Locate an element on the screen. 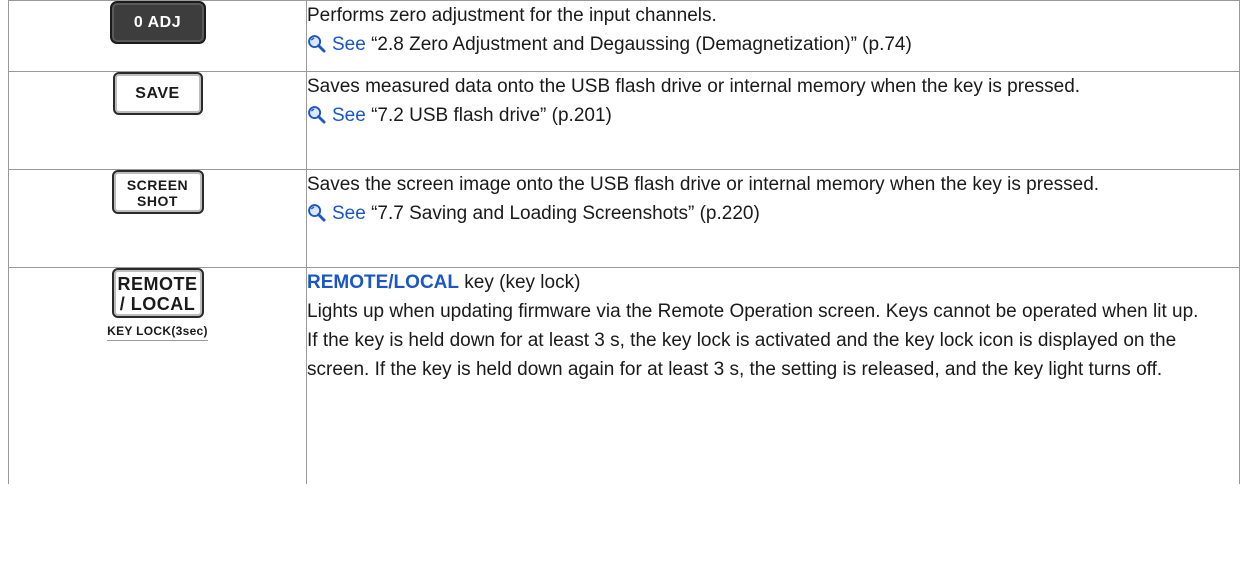 The width and height of the screenshot is (1248, 562). key-cell: 0 ADJ is located at coordinates (157, 36).